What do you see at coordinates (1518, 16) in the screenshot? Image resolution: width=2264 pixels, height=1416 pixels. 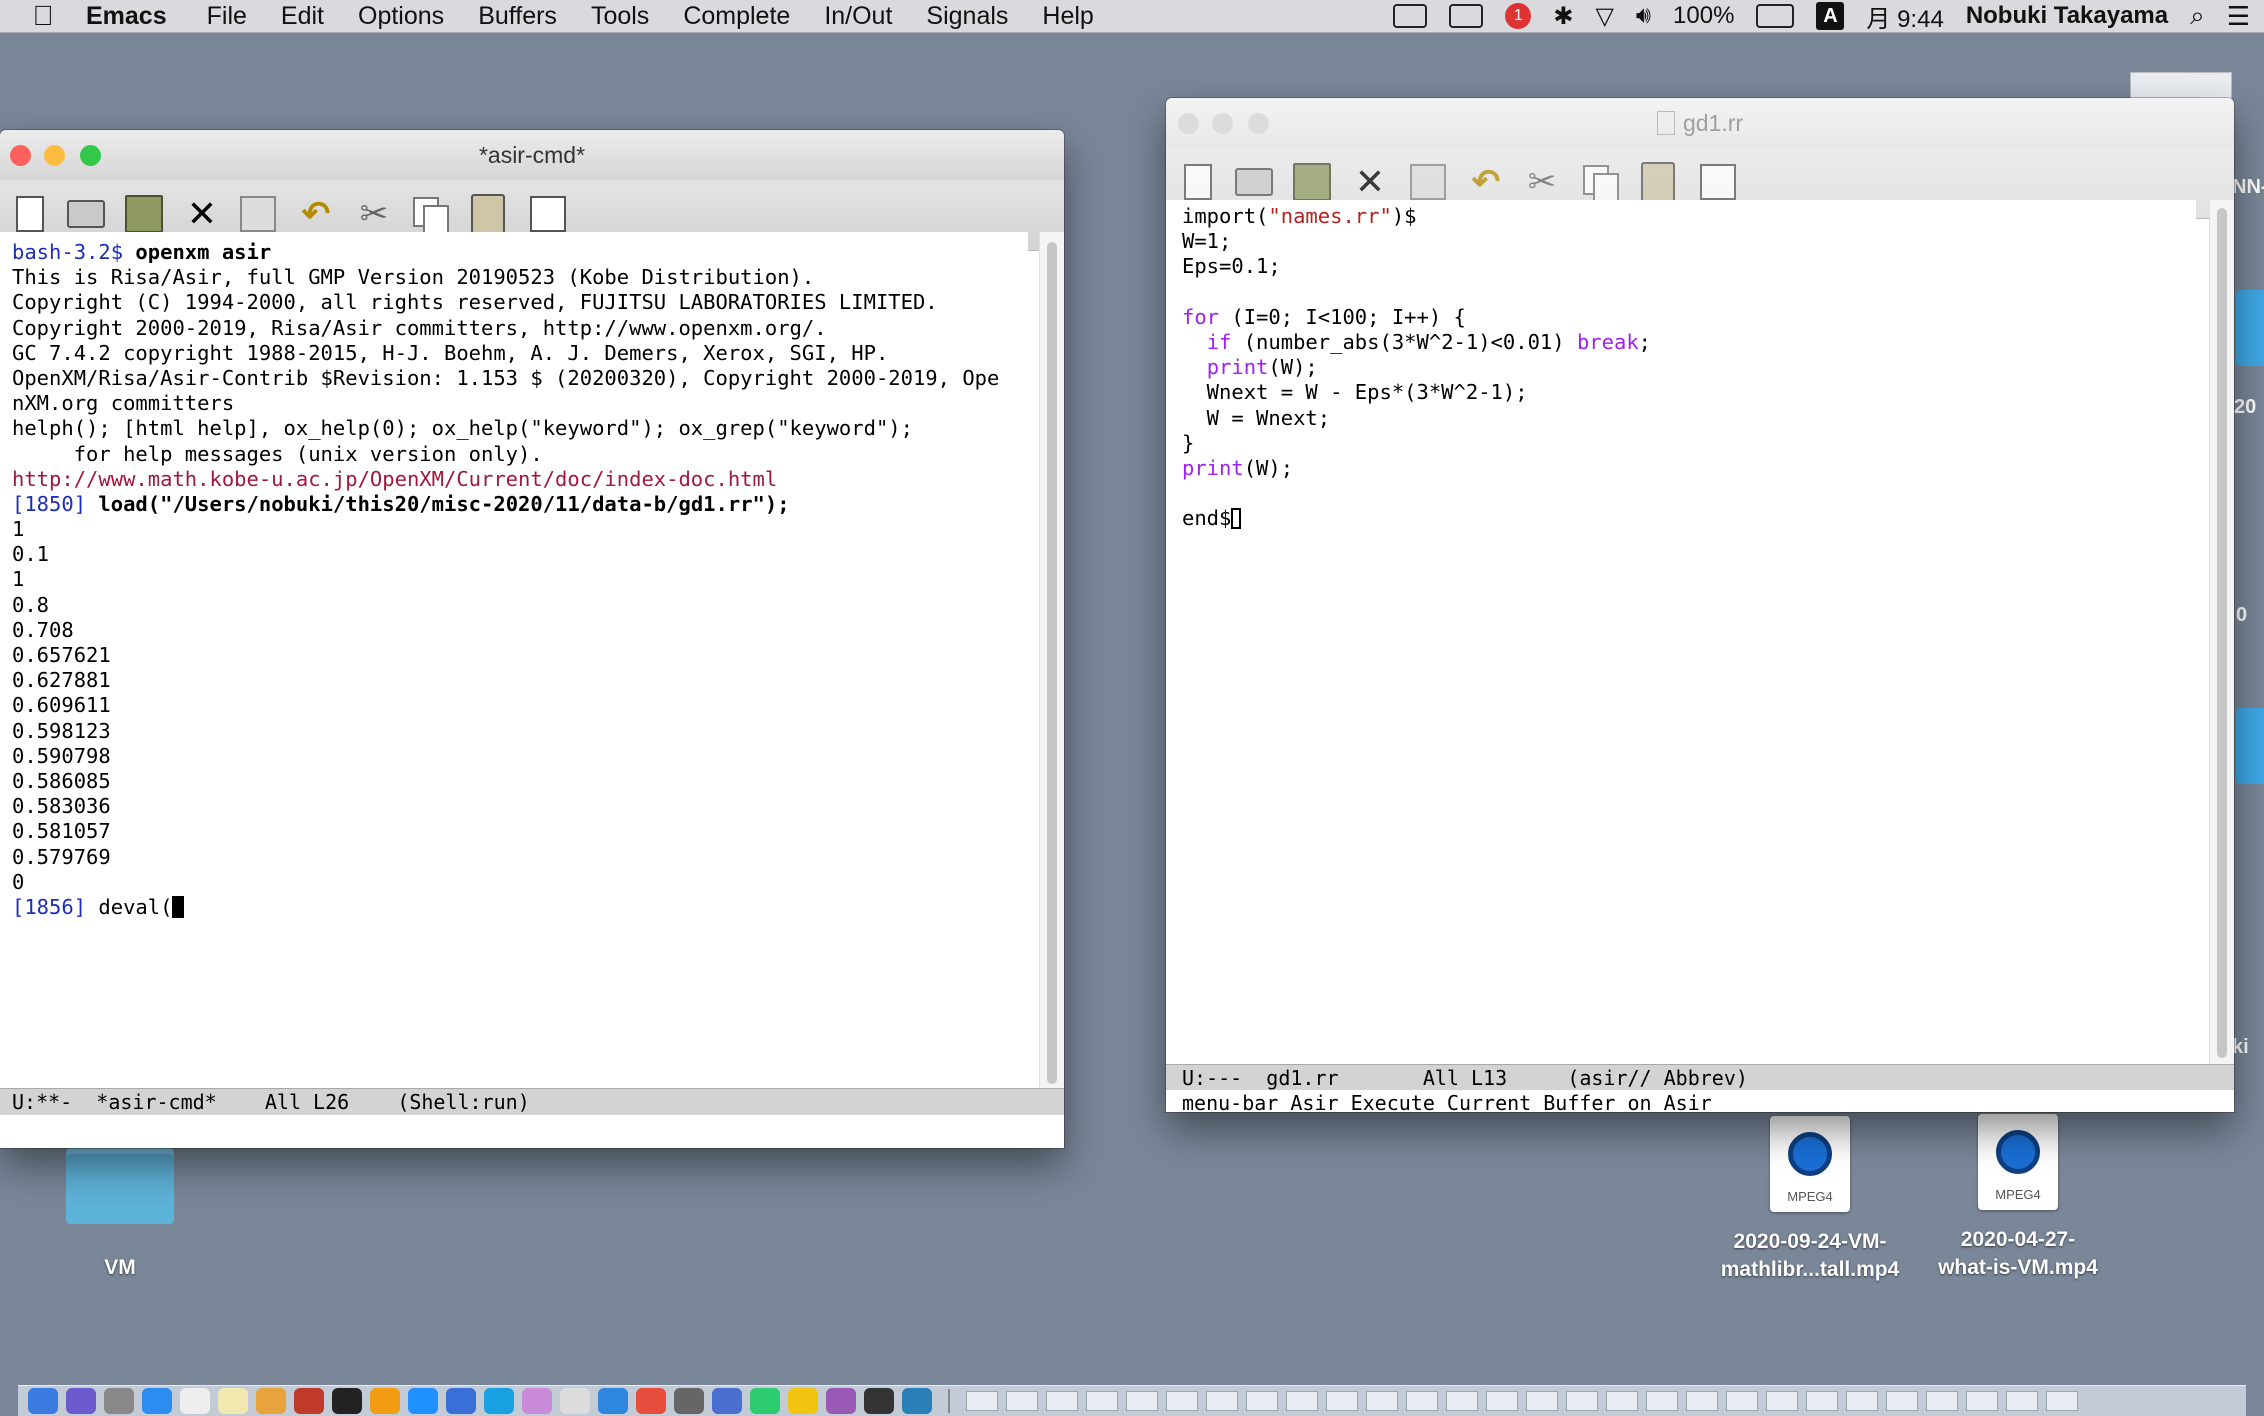 I see `dropbox-icon: 1` at bounding box center [1518, 16].